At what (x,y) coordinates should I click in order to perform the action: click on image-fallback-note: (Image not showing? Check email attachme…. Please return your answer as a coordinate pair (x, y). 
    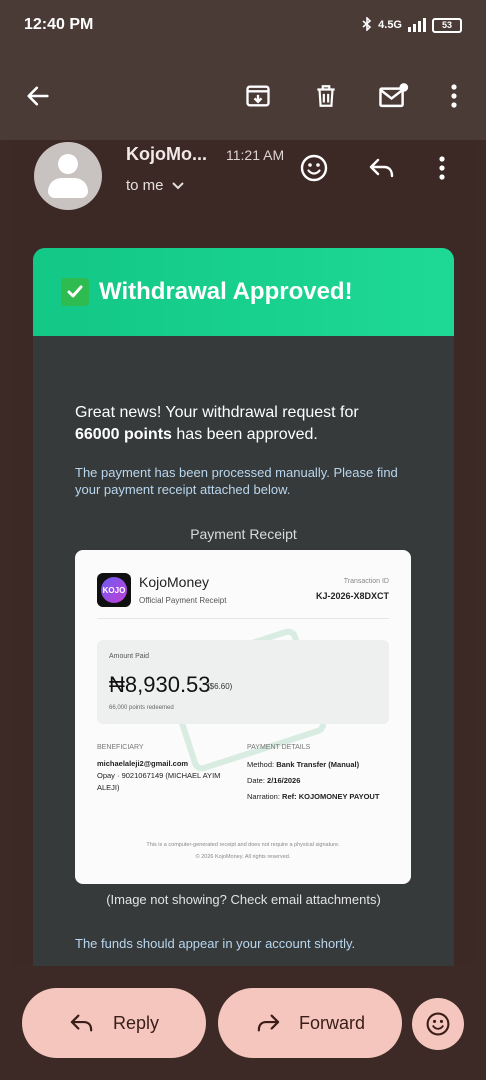
    Looking at the image, I should click on (243, 899).